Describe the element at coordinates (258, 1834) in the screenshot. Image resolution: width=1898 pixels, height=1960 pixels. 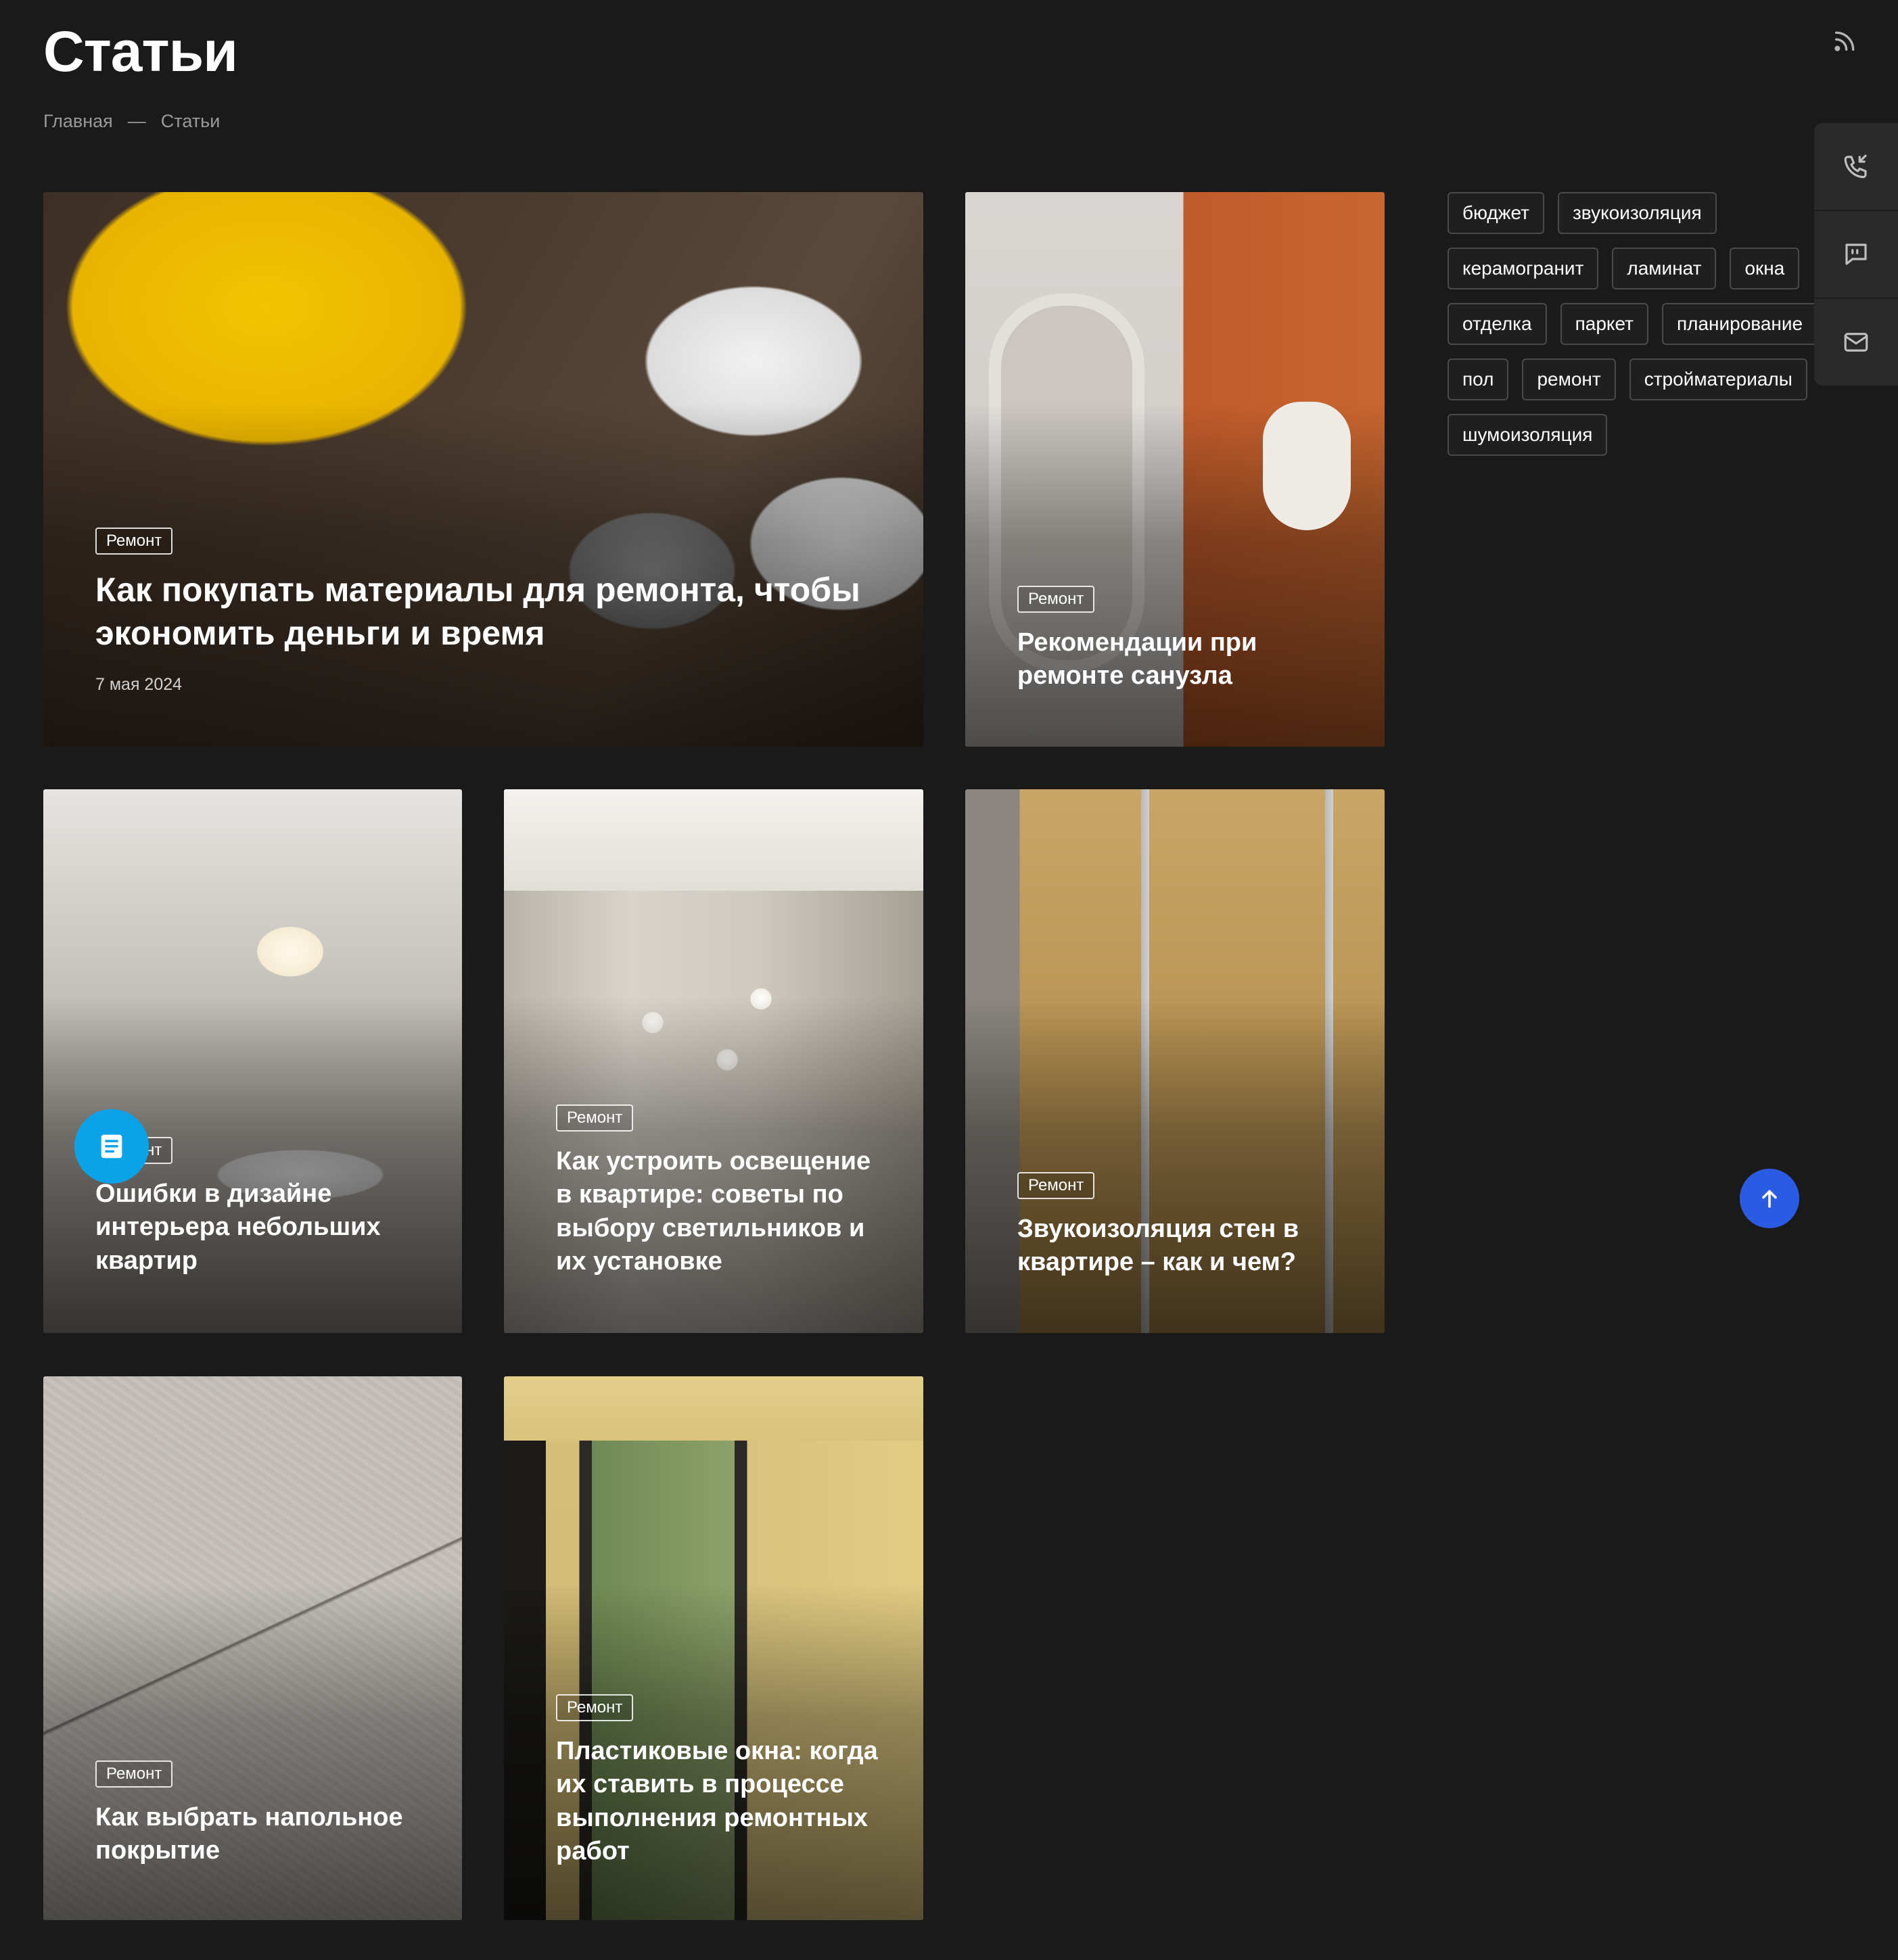
I see `article-title: Как выбрать напольное покрытие` at that location.